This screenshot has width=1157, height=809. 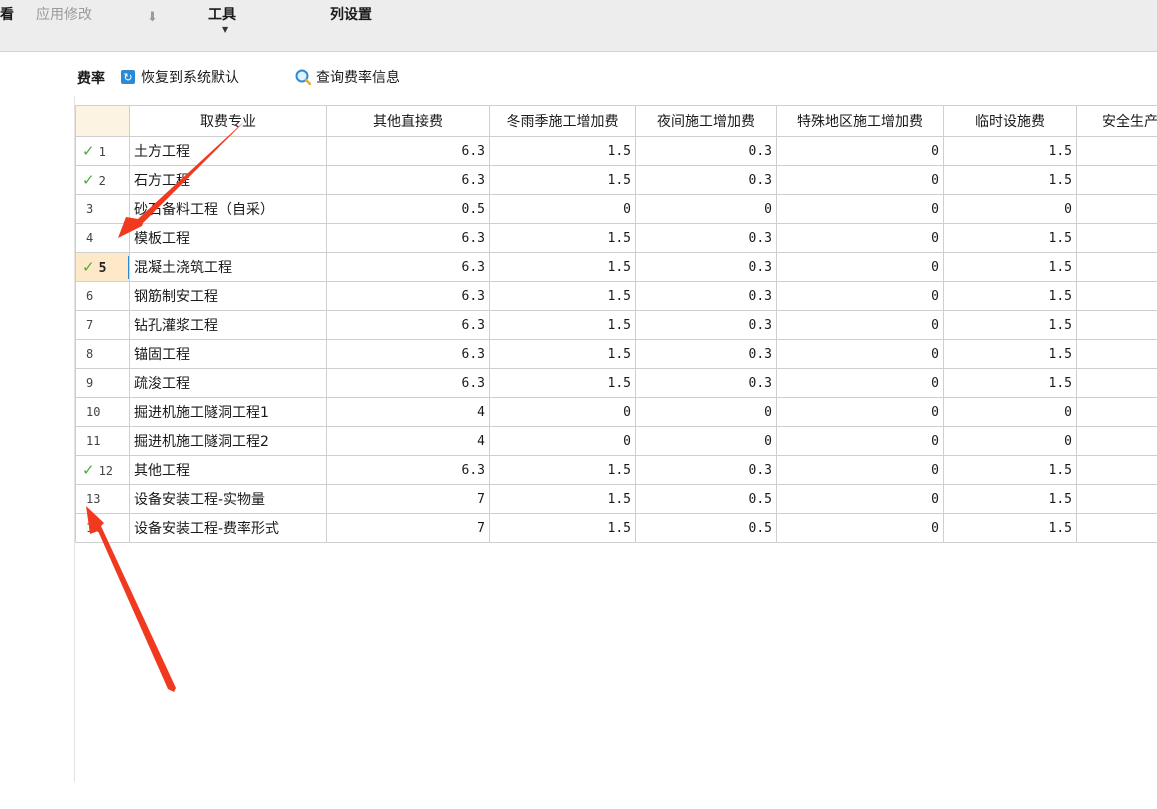 What do you see at coordinates (228, 354) in the screenshot?
I see `specialty-name-cell: 锚固工程` at bounding box center [228, 354].